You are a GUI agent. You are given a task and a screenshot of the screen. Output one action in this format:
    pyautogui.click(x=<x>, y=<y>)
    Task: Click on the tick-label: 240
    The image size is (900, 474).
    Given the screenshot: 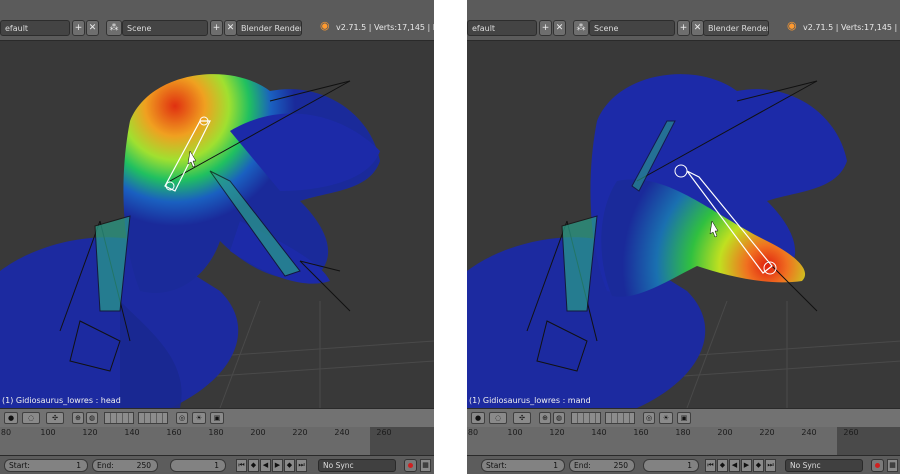 What is the action you would take?
    pyautogui.click(x=342, y=432)
    